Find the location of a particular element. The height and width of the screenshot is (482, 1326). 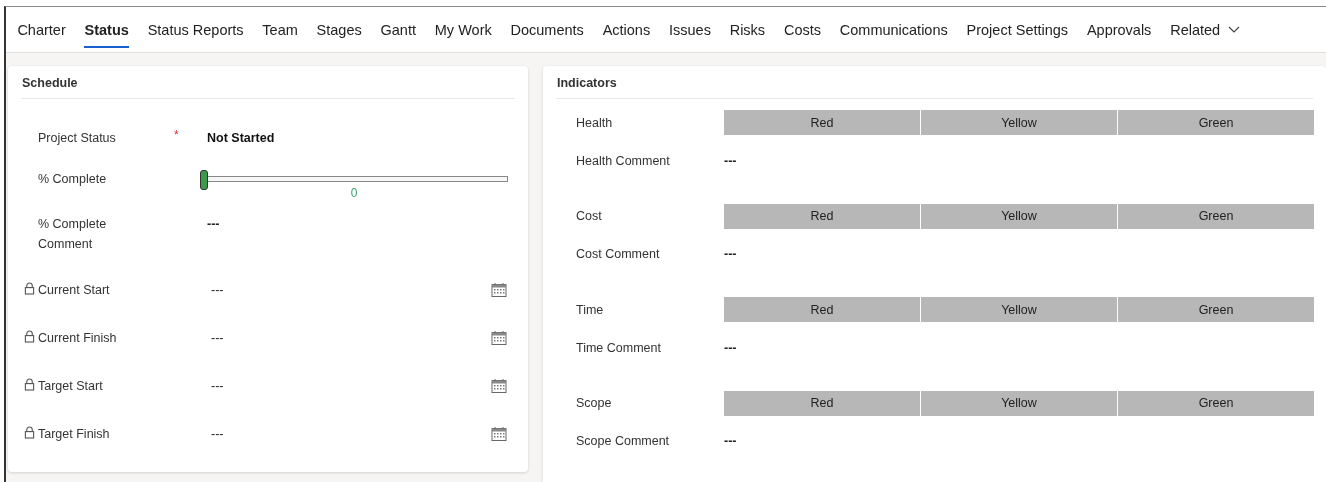

tab: Actions is located at coordinates (626, 29).